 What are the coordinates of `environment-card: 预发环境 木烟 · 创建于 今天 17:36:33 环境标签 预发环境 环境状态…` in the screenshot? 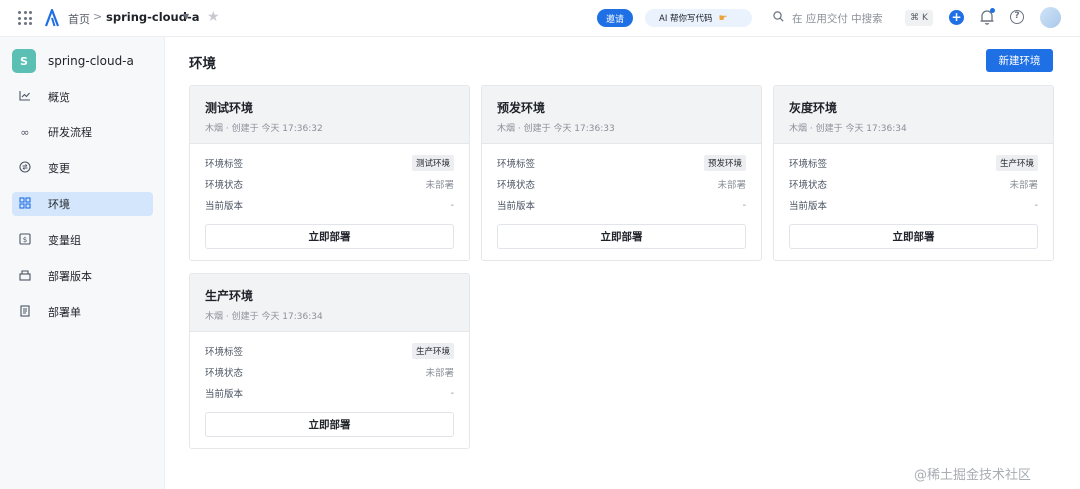 It's located at (621, 173).